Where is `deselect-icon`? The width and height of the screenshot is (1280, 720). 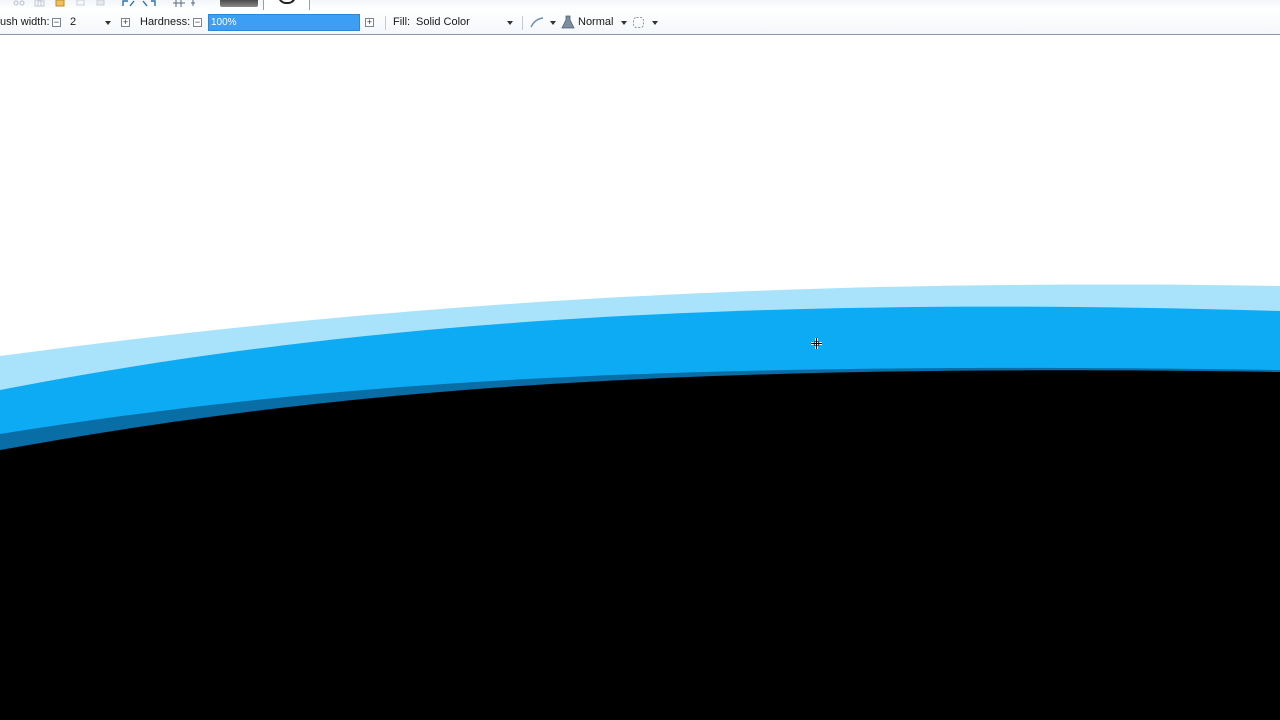 deselect-icon is located at coordinates (101, 3).